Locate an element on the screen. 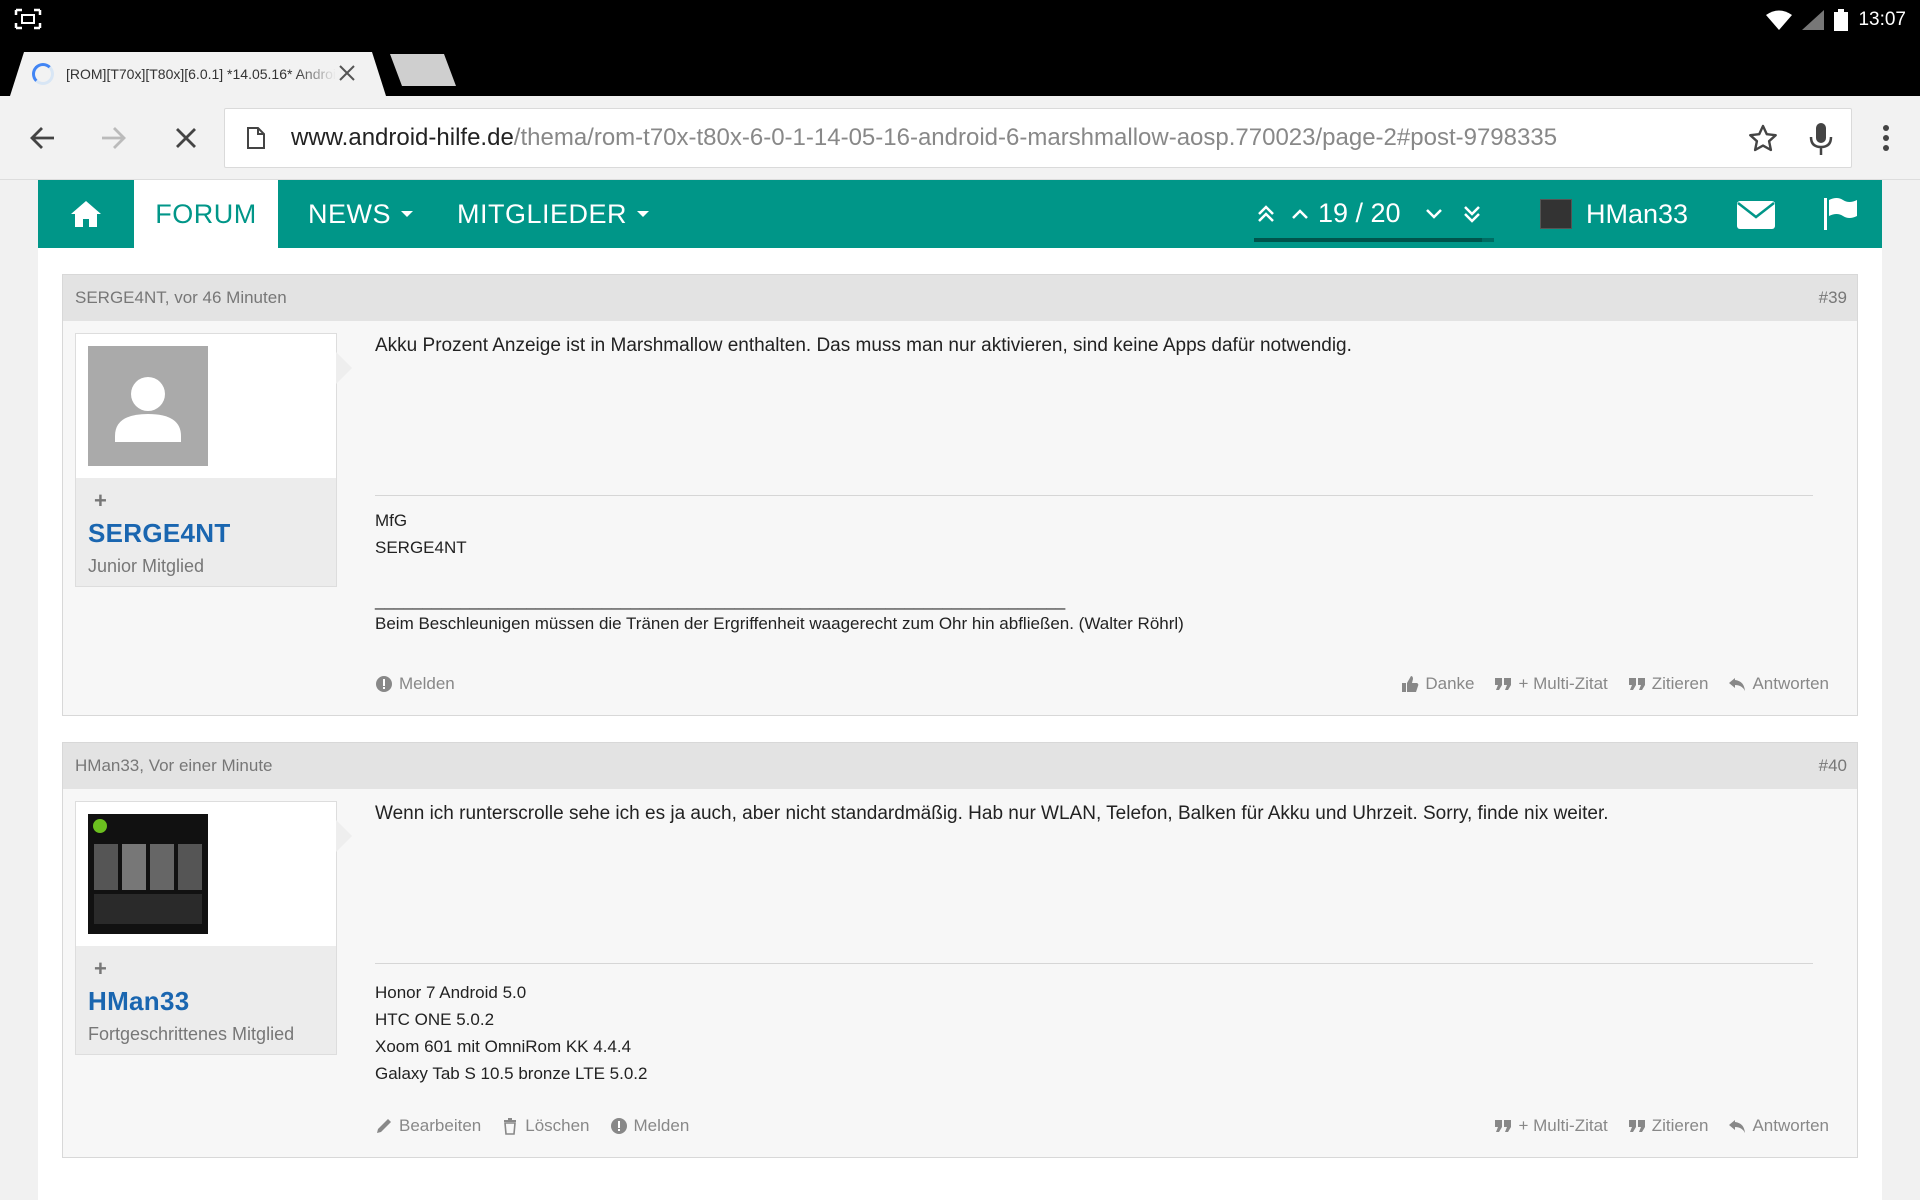  user-menu: HMan33 is located at coordinates (1614, 214).